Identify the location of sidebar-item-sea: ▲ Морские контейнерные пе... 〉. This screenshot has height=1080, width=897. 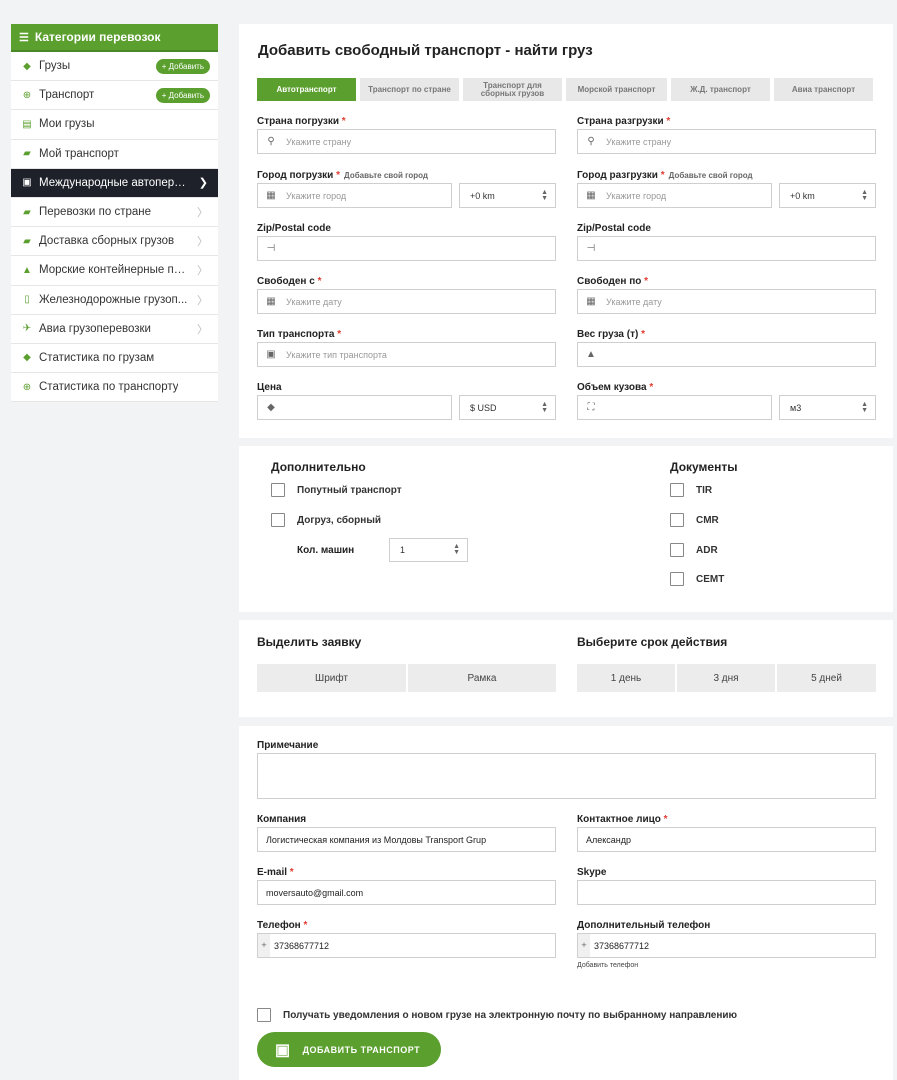
(114, 271).